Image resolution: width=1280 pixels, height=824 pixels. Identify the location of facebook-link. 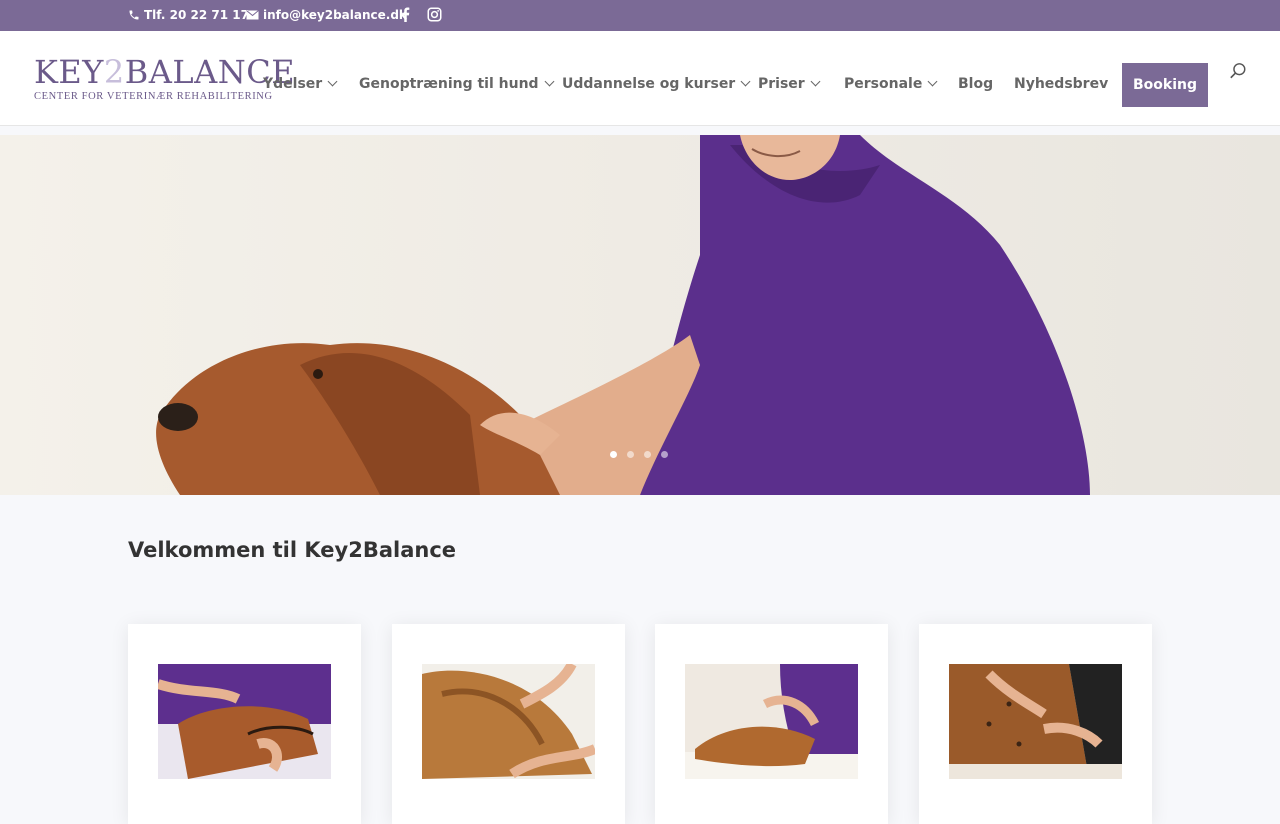
(405, 14).